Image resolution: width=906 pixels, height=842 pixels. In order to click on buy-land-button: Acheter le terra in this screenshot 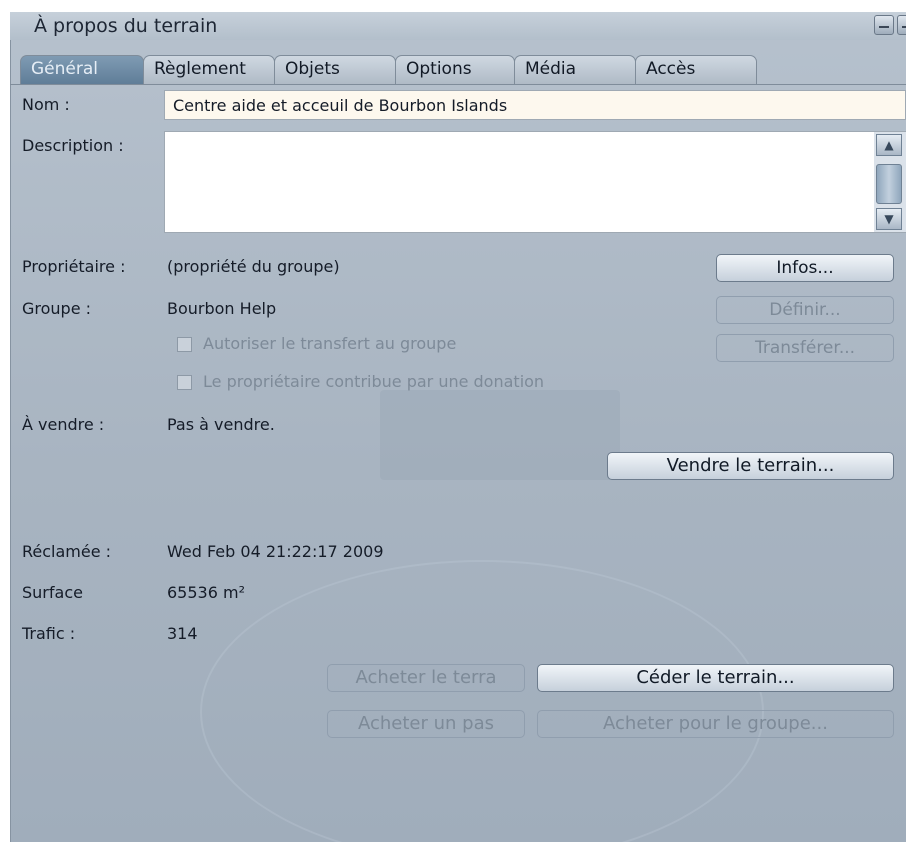, I will do `click(426, 678)`.